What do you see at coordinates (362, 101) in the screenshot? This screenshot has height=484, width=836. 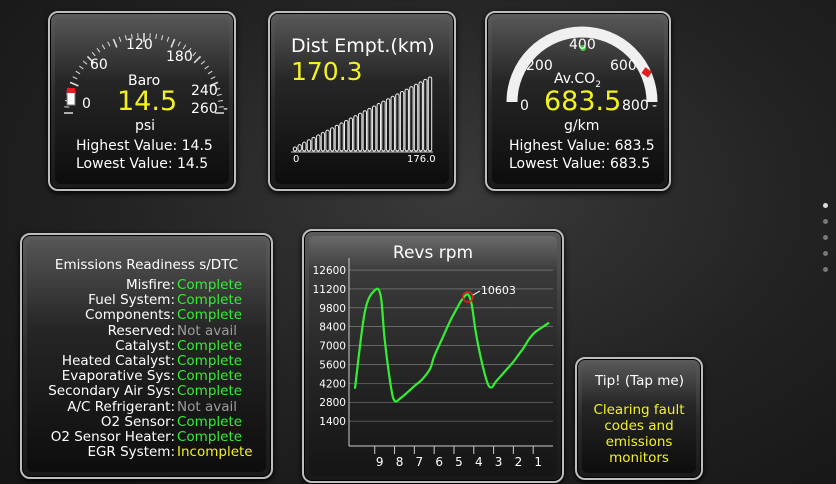 I see `dist-empty-panel: Dist Empt.(km) 170.3 0 176.0` at bounding box center [362, 101].